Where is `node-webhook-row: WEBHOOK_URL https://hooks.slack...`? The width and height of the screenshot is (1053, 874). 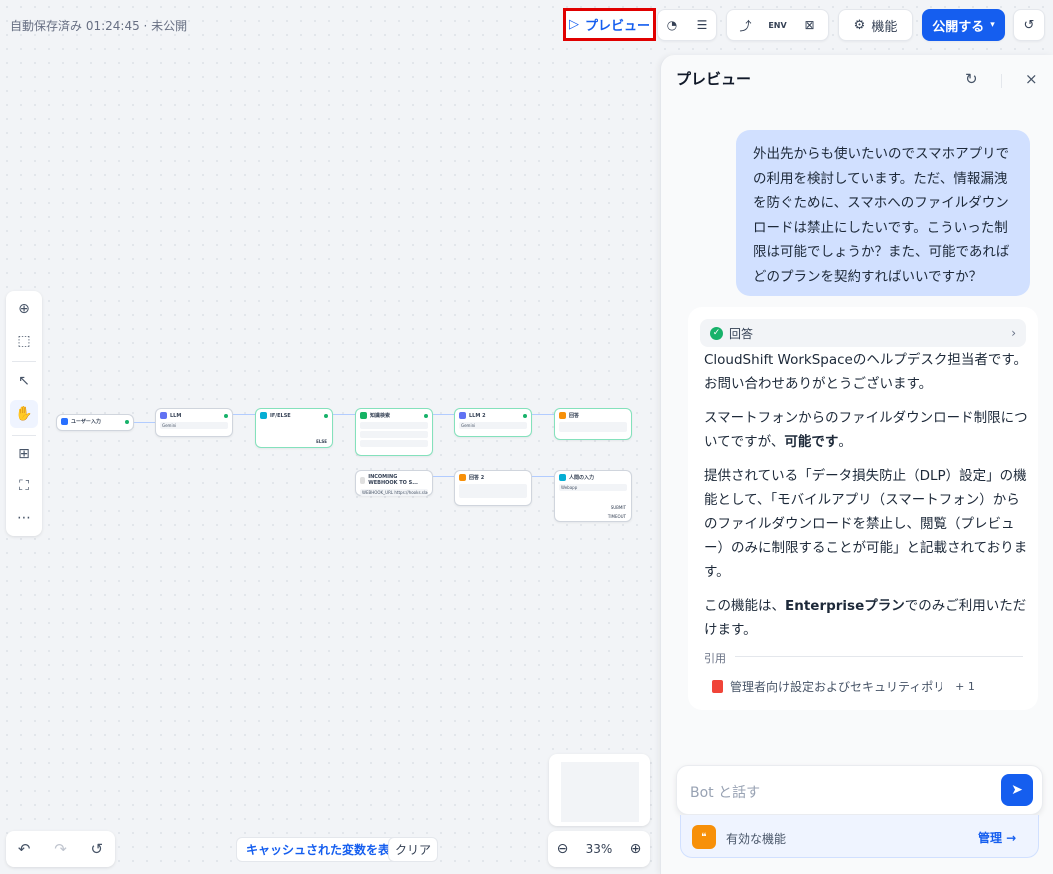 node-webhook-row: WEBHOOK_URL https://hooks.slack... is located at coordinates (394, 492).